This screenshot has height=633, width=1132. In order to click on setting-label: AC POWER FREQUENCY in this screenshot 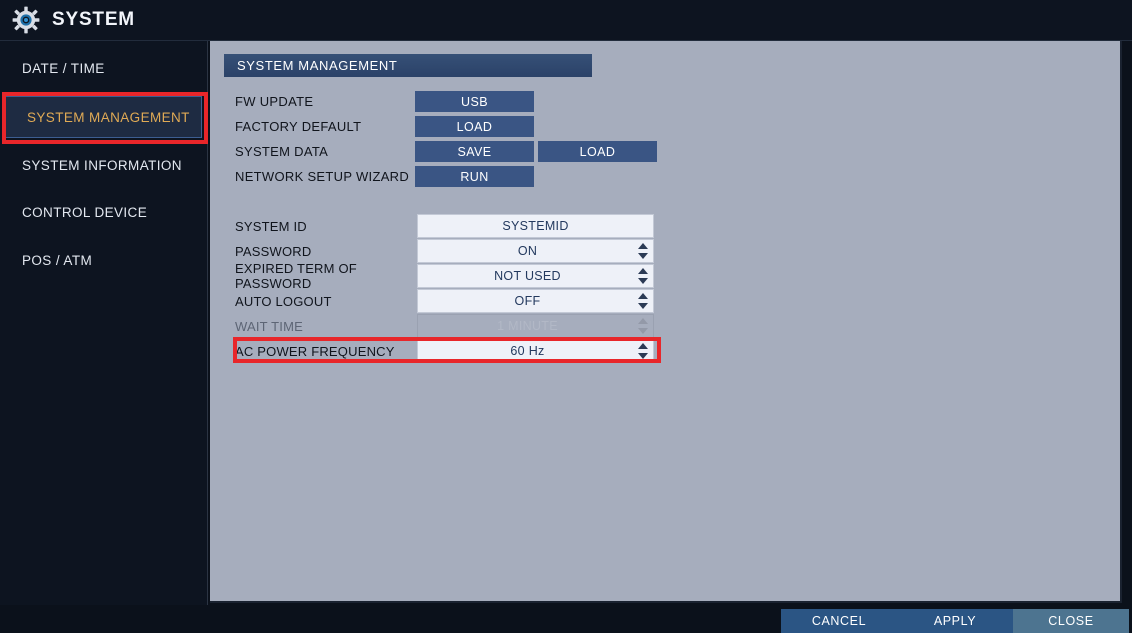, I will do `click(315, 351)`.